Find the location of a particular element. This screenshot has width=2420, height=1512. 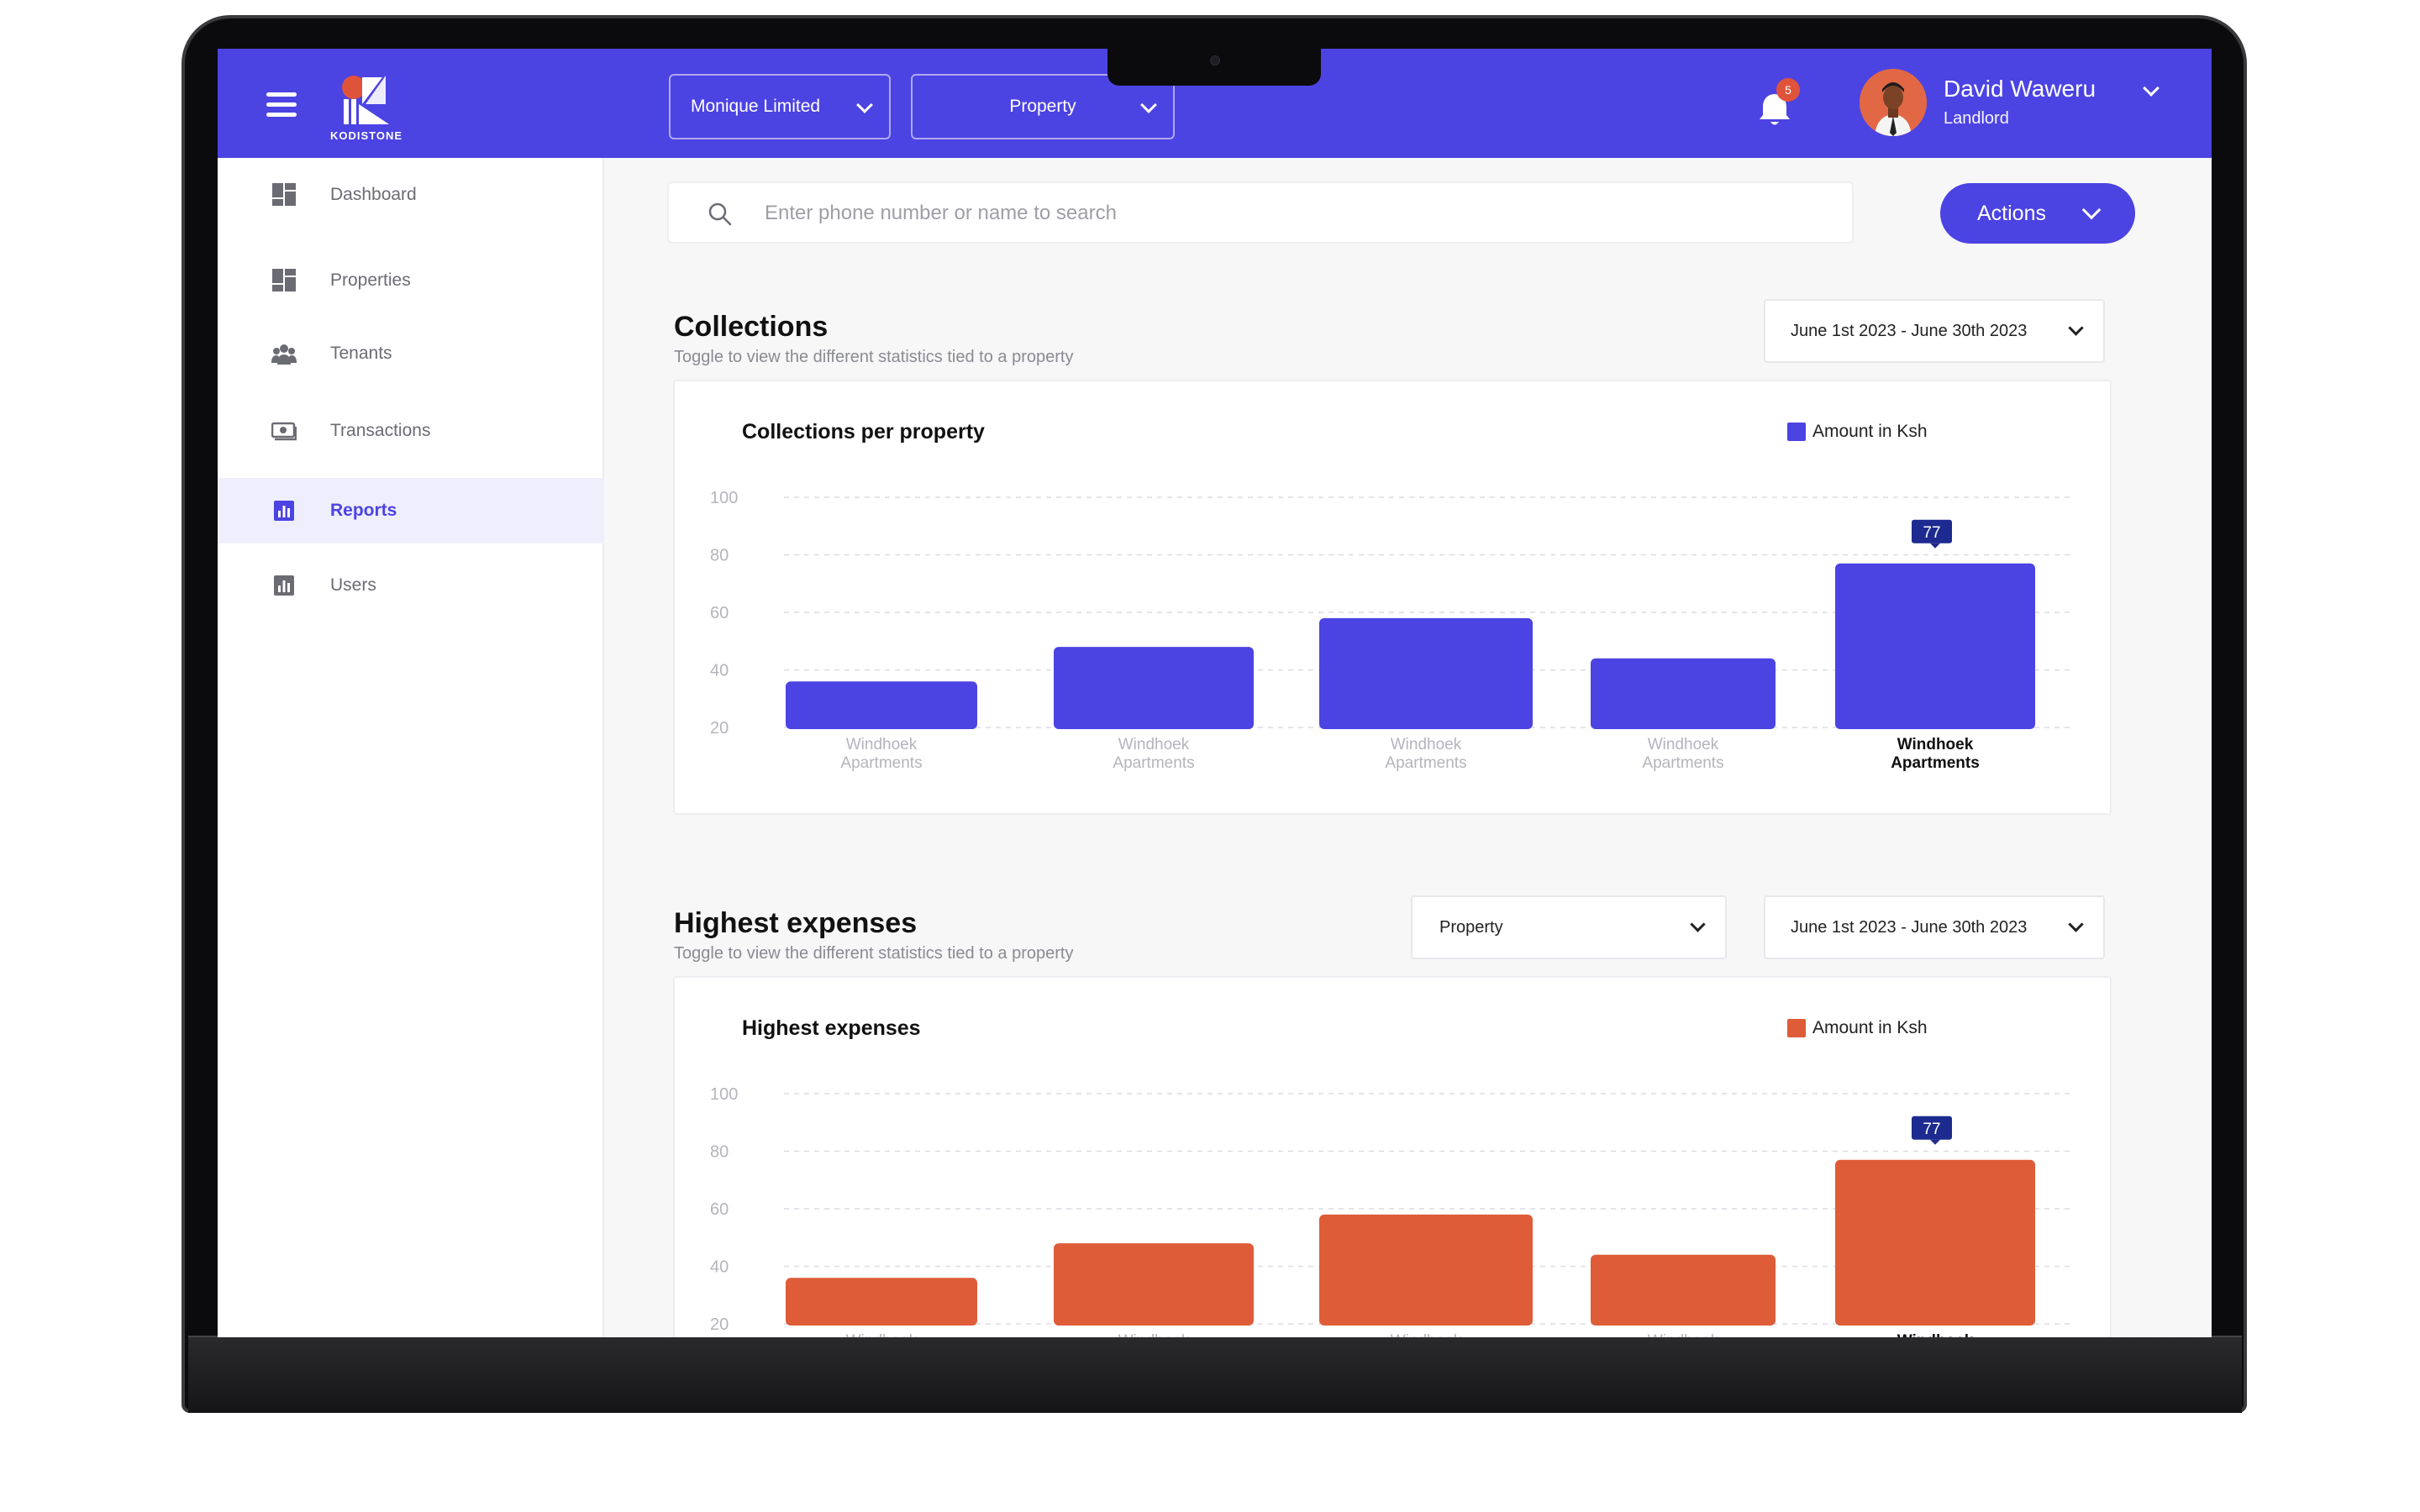

sidebar-item-properties: Properties is located at coordinates (411, 280).